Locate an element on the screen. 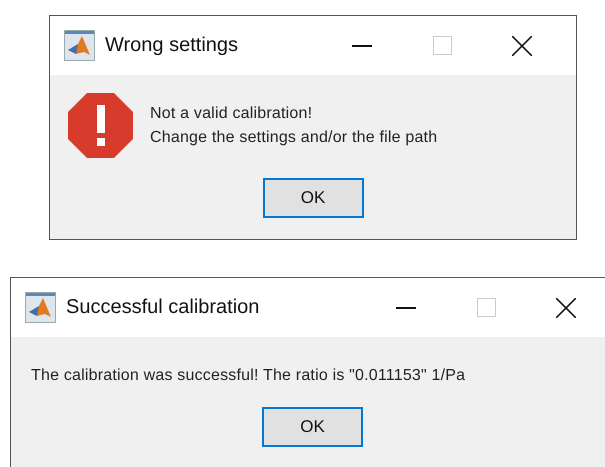 The image size is (605, 467). message-text: Change the settings and/or the file path is located at coordinates (294, 137).